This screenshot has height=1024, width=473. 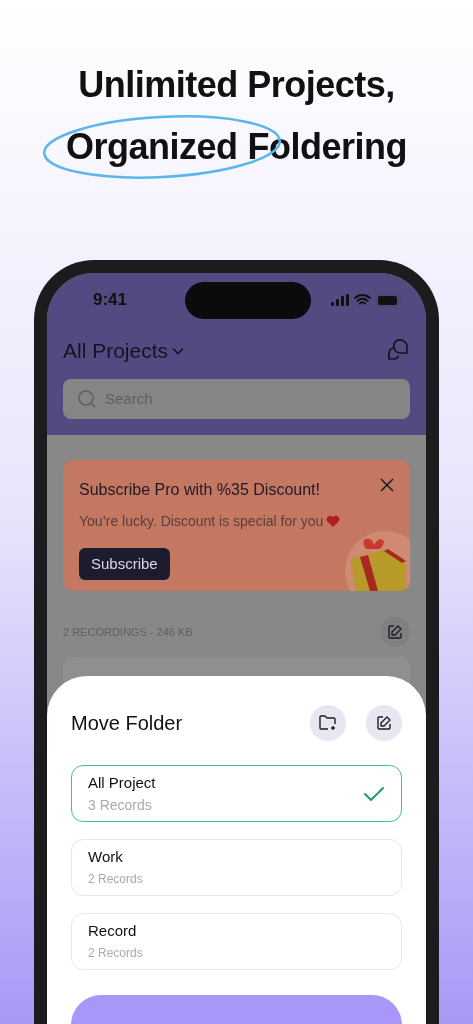 What do you see at coordinates (236, 941) in the screenshot?
I see `folder-option: Record 2 Records` at bounding box center [236, 941].